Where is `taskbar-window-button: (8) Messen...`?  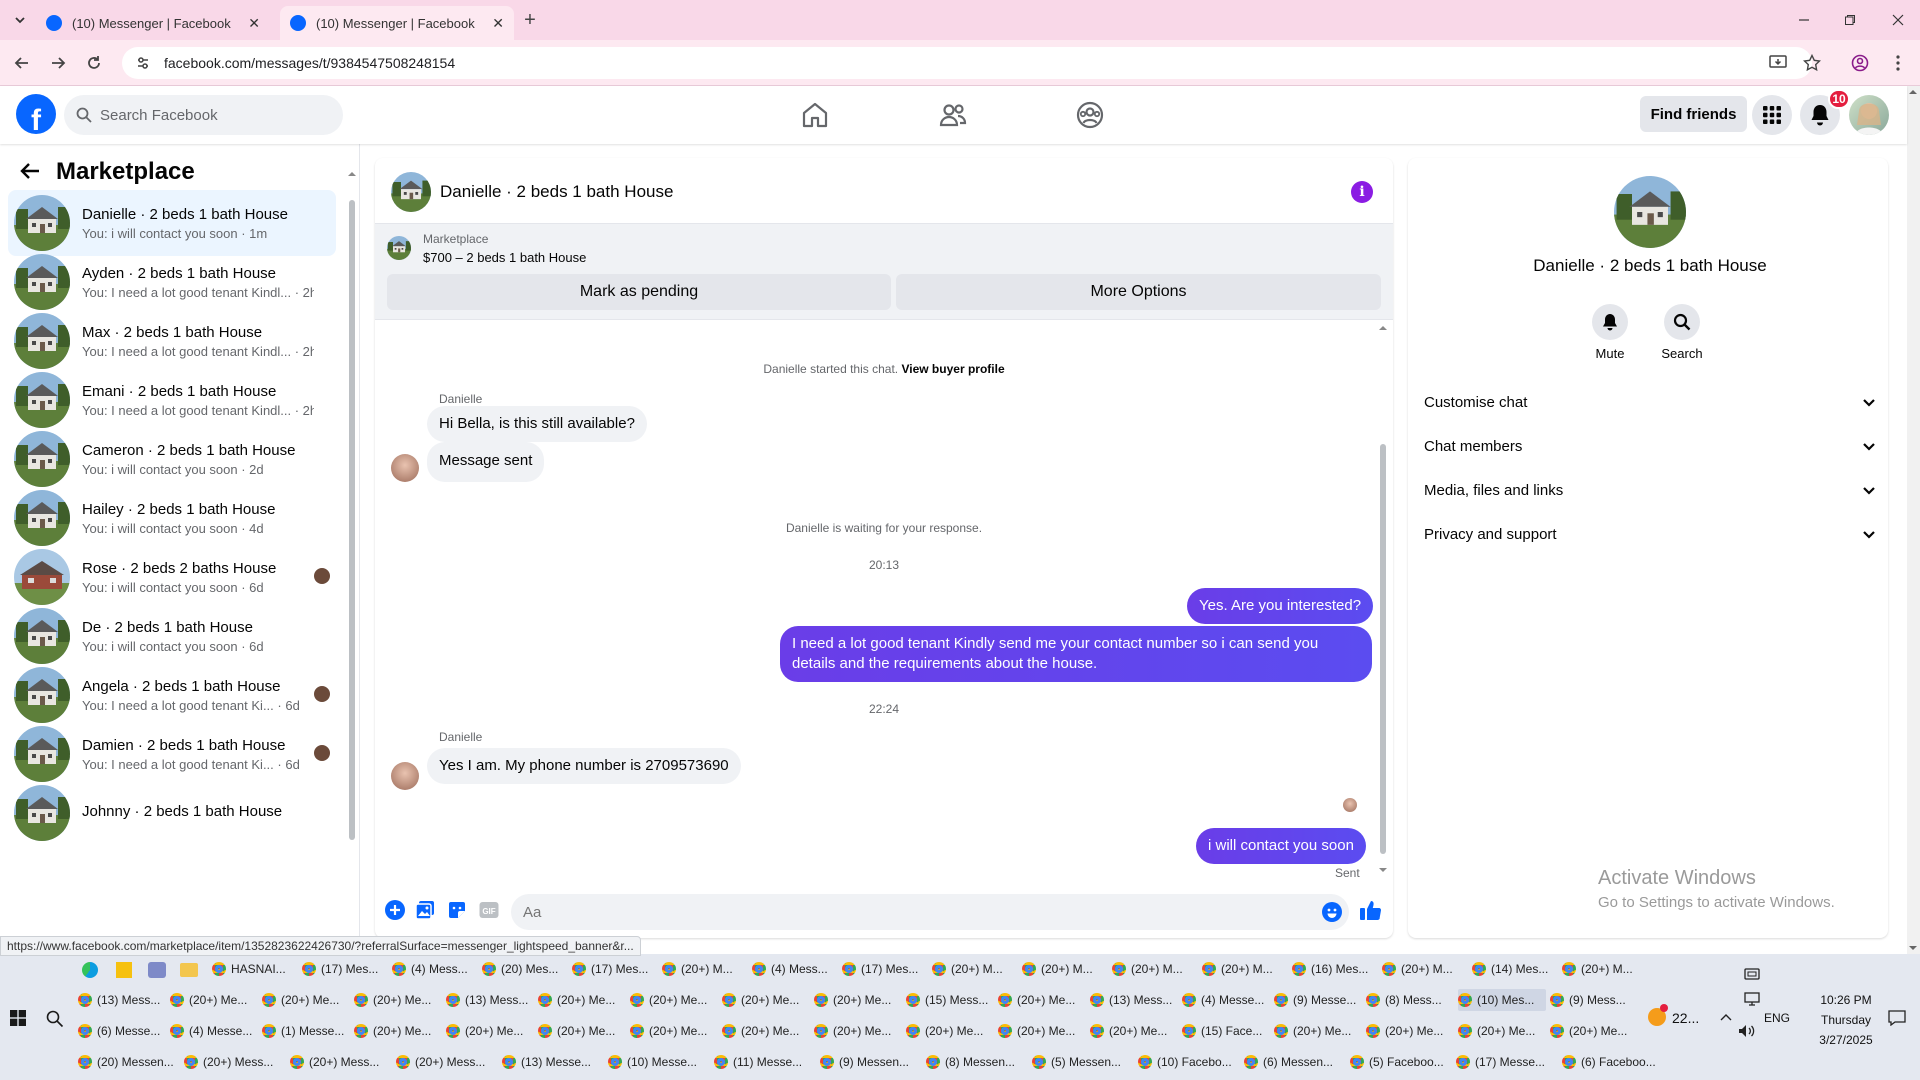
taskbar-window-button: (8) Messen... is located at coordinates (977, 1062).